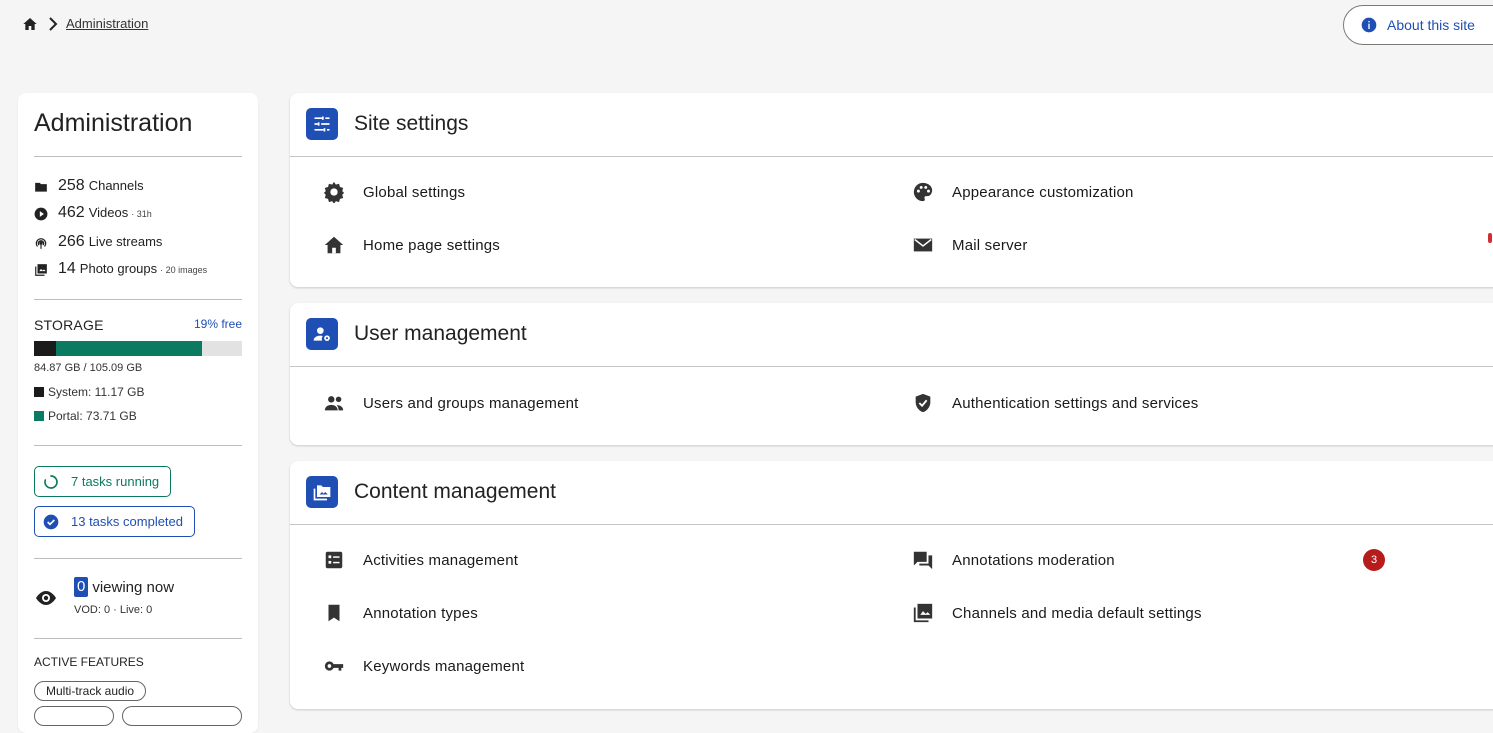  I want to click on folder-icon, so click(41, 187).